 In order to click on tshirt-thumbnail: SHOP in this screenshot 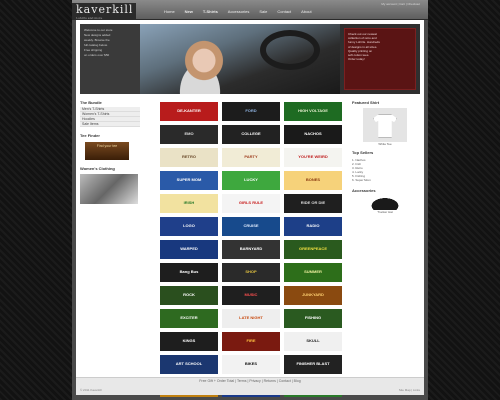, I will do `click(251, 272)`.